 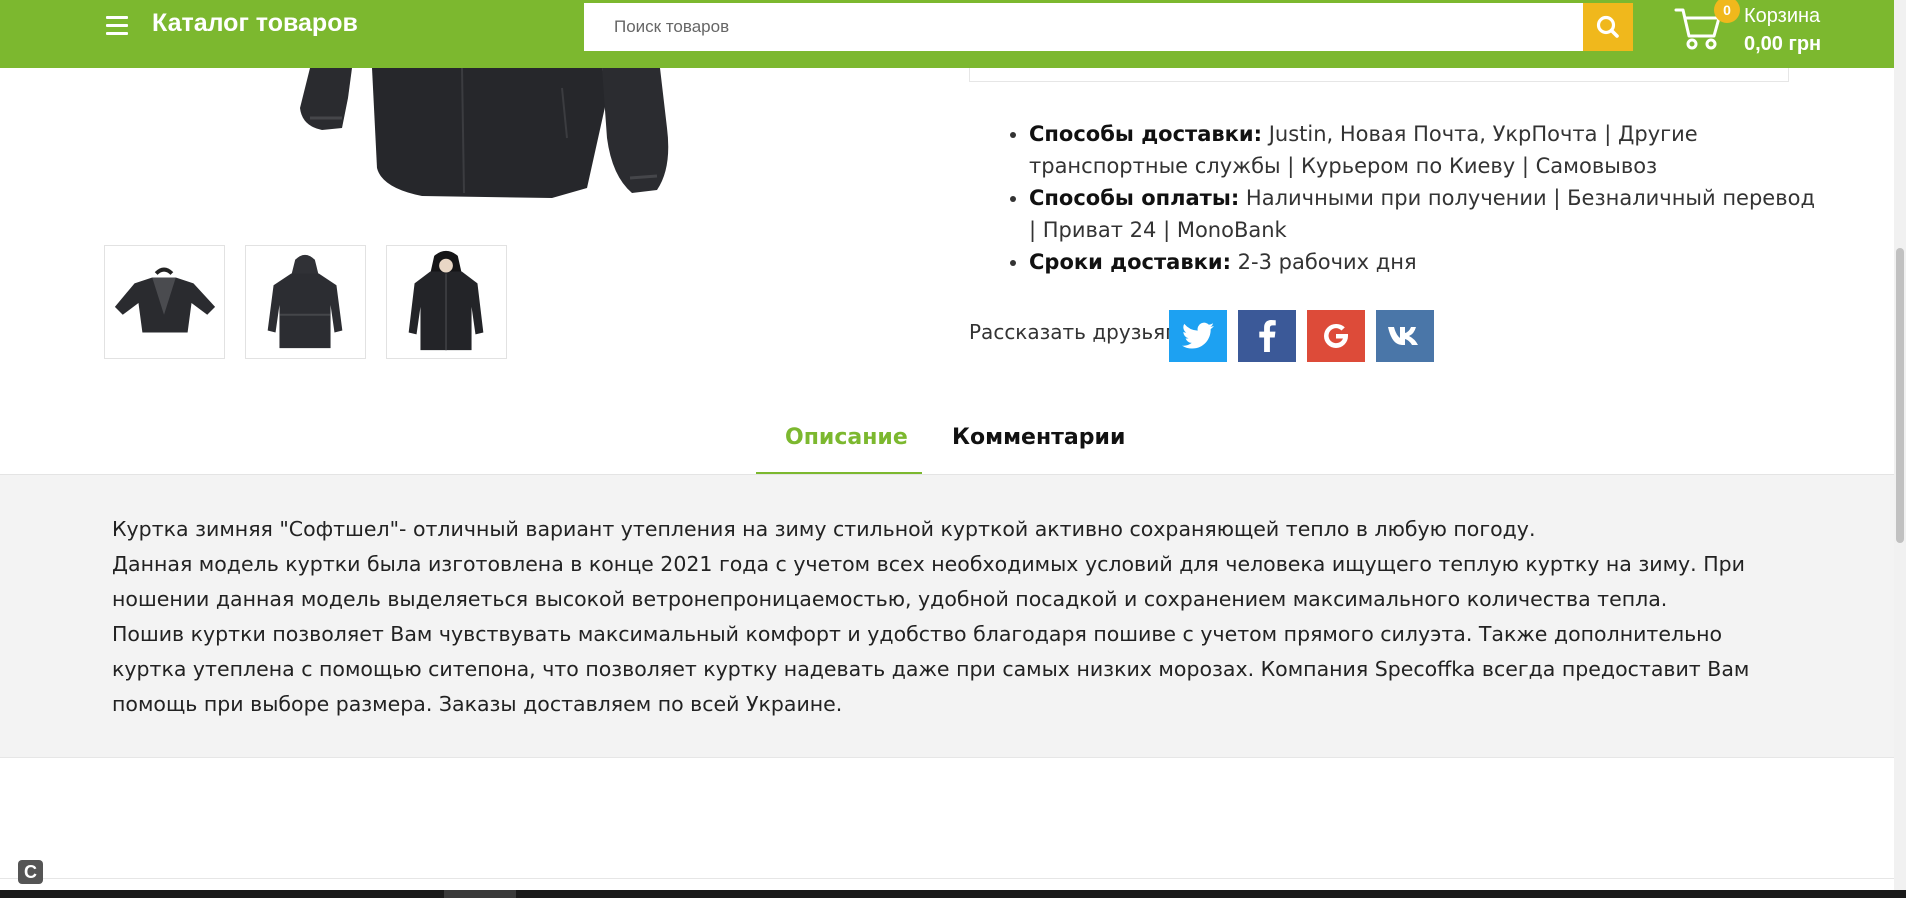 I want to click on google-icon, so click(x=1336, y=335).